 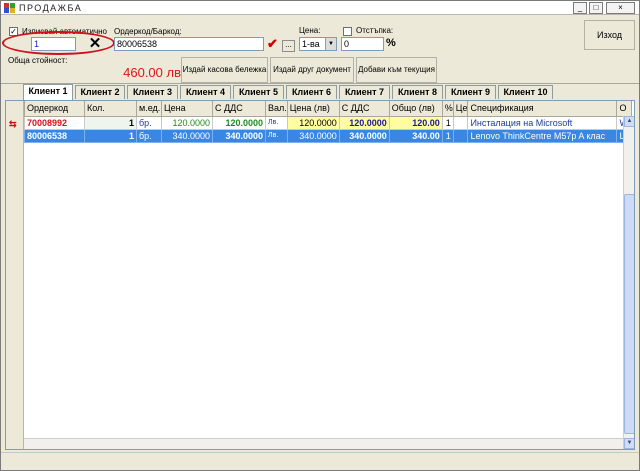 What do you see at coordinates (310, 30) in the screenshot?
I see `price-label: Цена:` at bounding box center [310, 30].